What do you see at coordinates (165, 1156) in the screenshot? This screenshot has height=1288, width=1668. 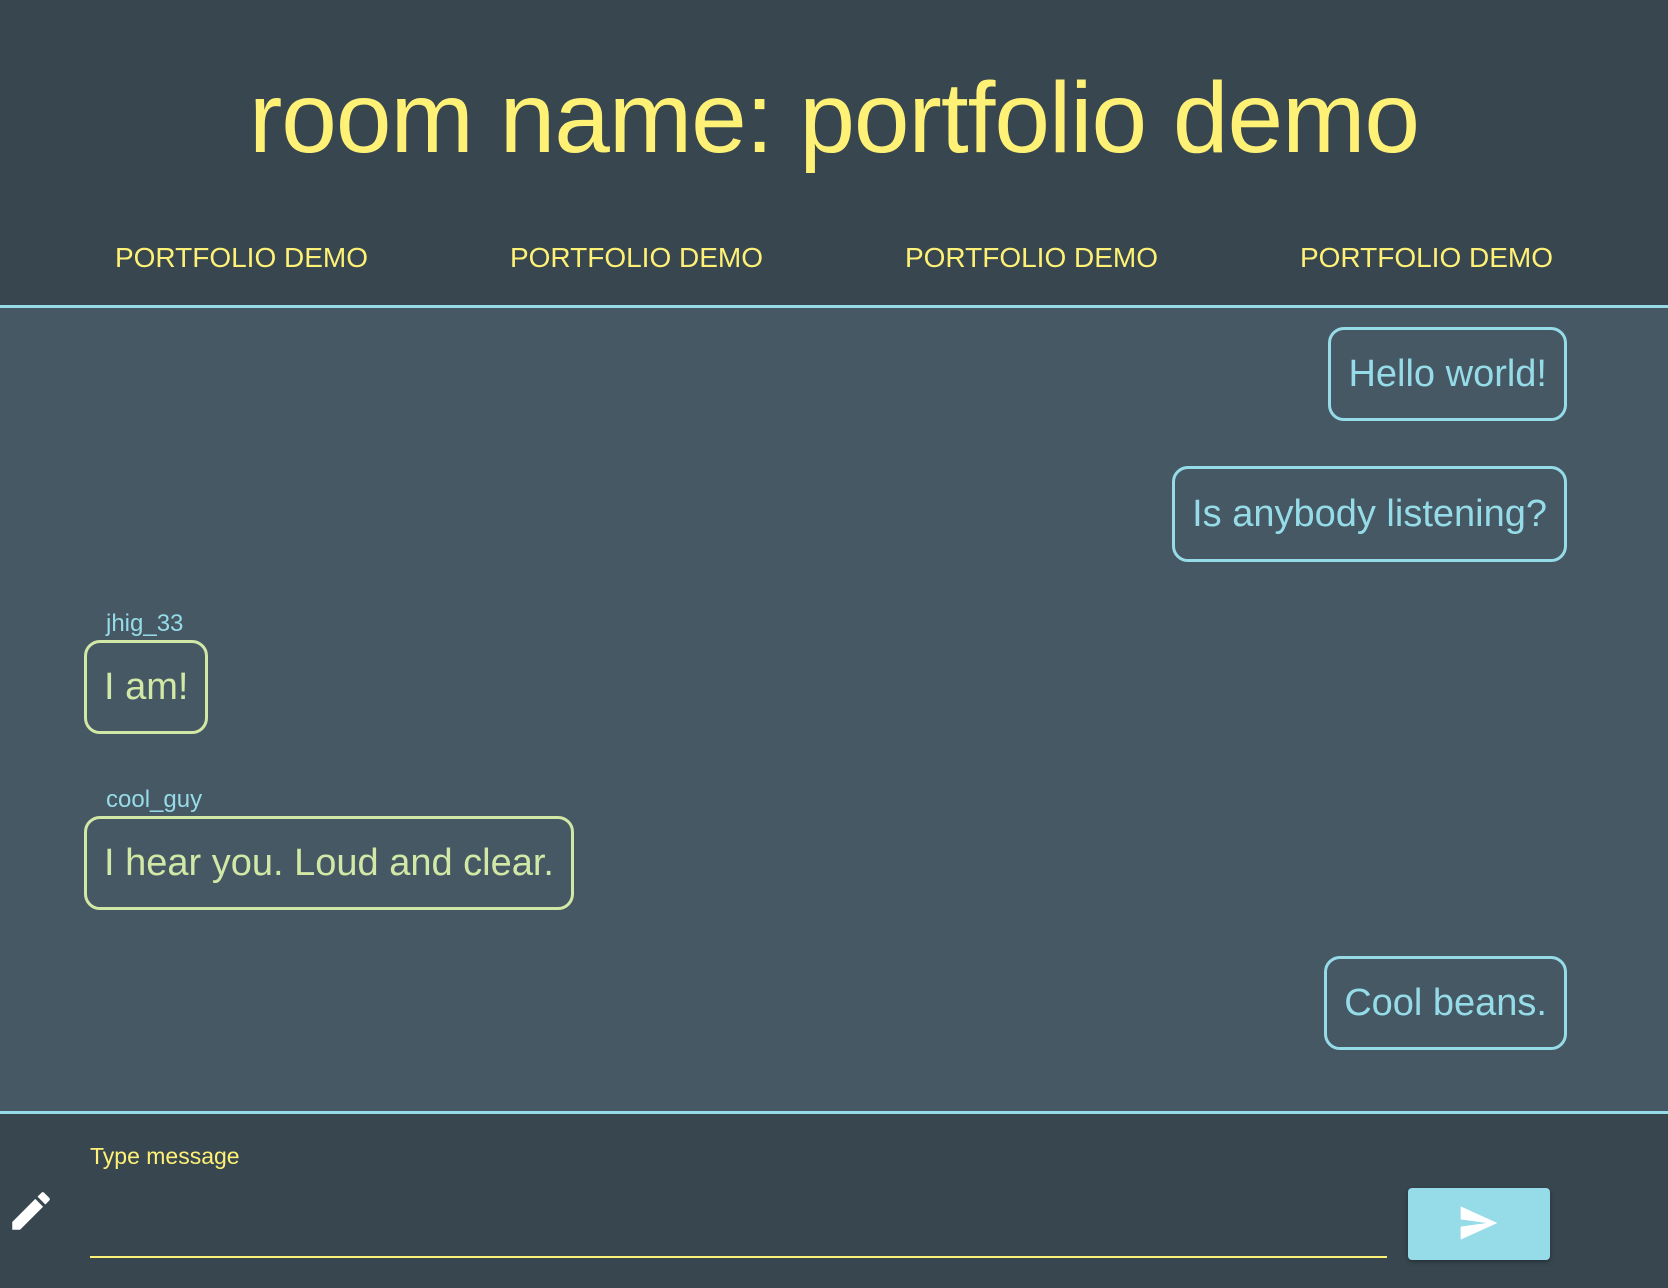 I see `message-input-label: Type message` at bounding box center [165, 1156].